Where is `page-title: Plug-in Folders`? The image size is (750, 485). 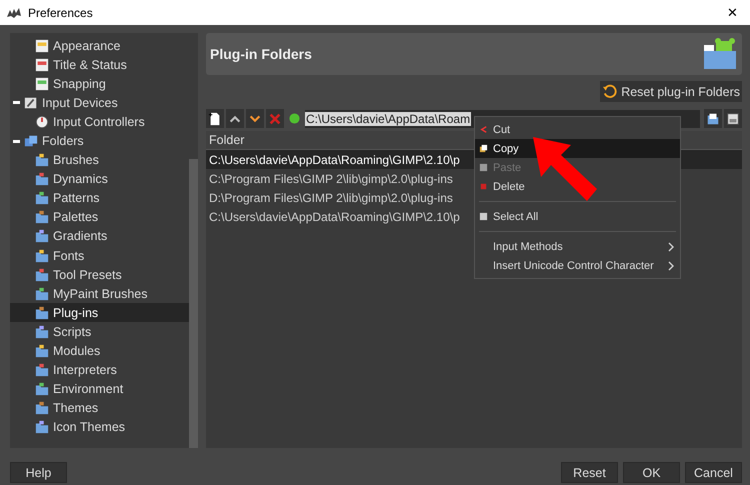
page-title: Plug-in Folders is located at coordinates (261, 54).